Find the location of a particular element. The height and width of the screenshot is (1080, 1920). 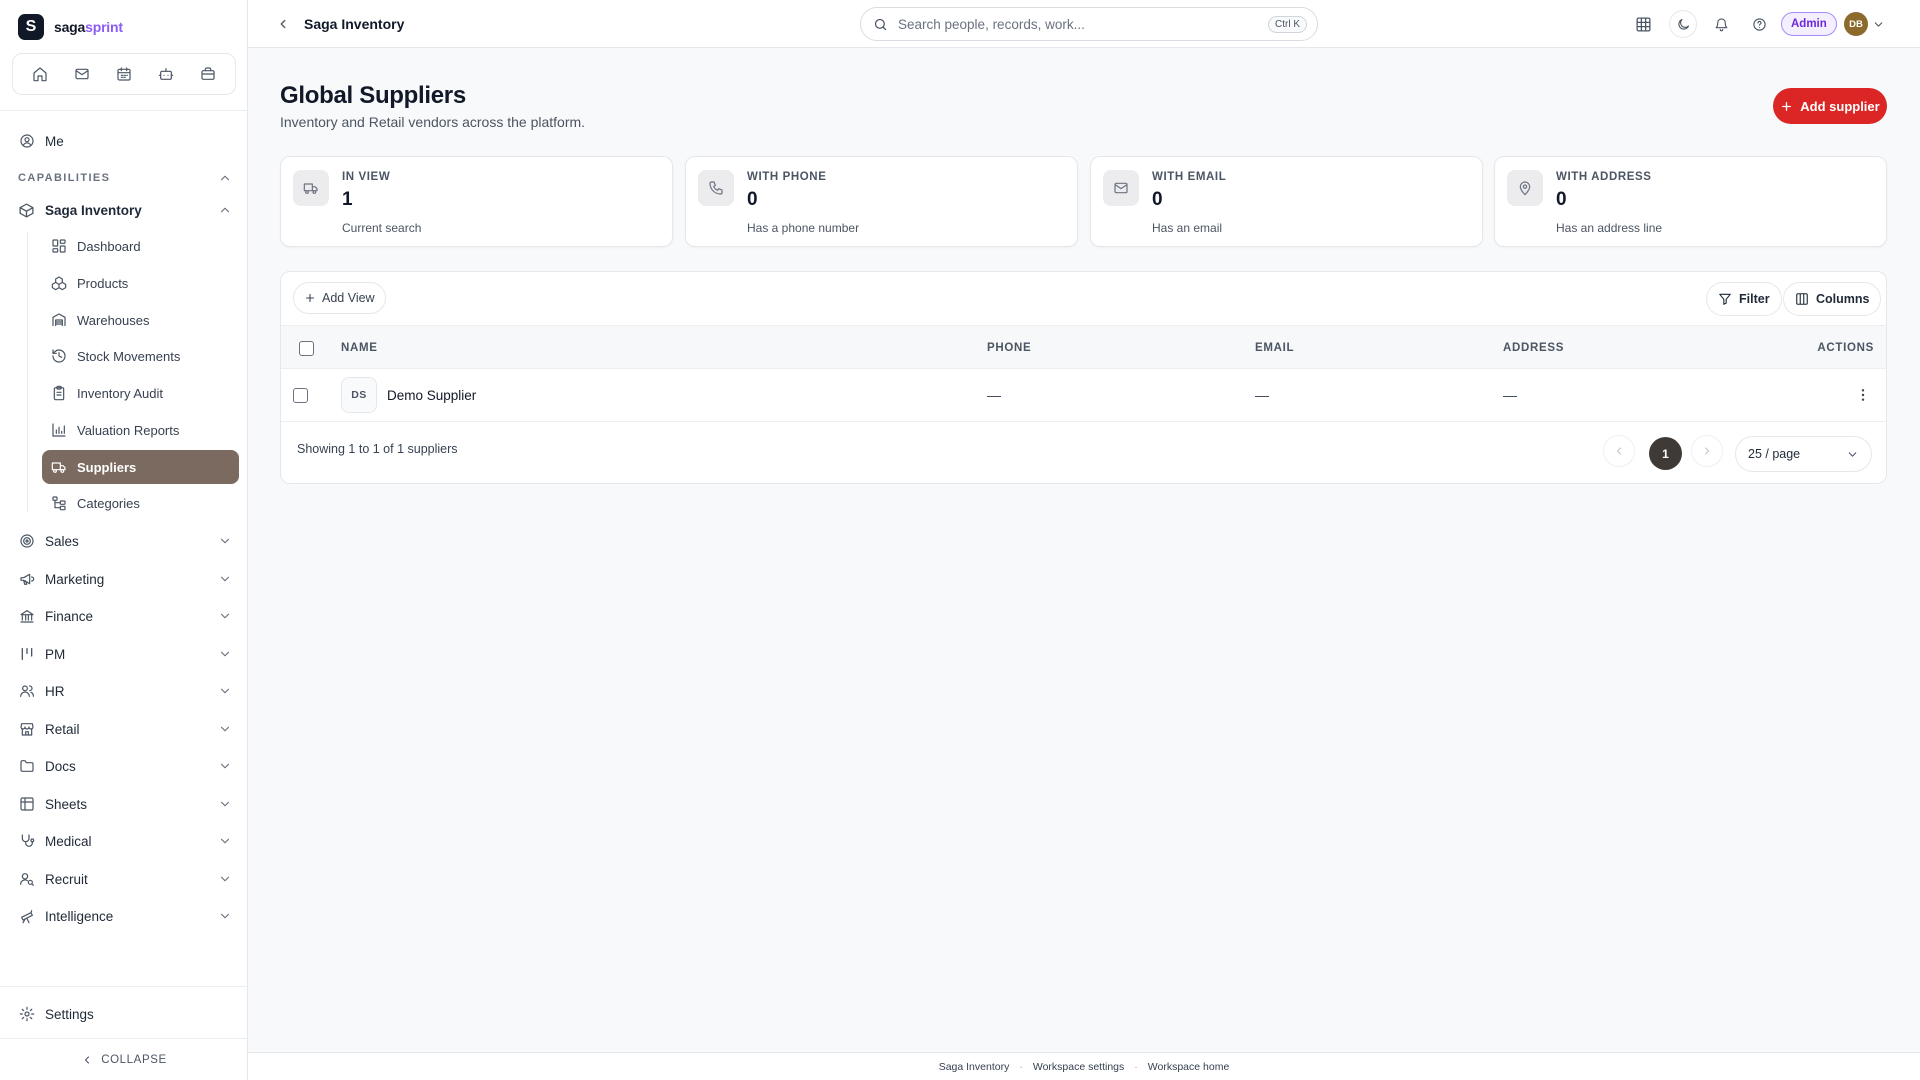

add-supplier-label: Add supplier is located at coordinates (1840, 106).